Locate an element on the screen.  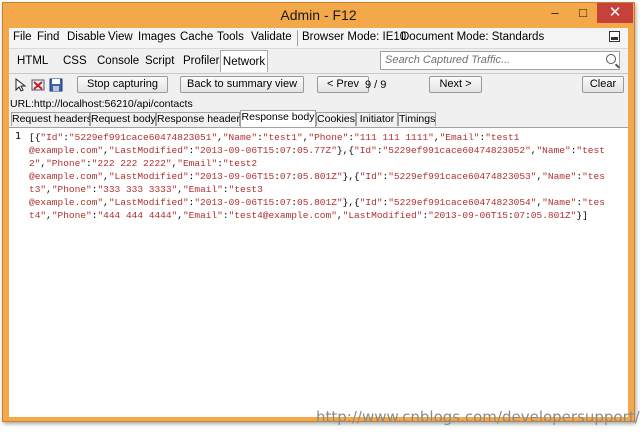
menu-tools: Tools is located at coordinates (230, 37).